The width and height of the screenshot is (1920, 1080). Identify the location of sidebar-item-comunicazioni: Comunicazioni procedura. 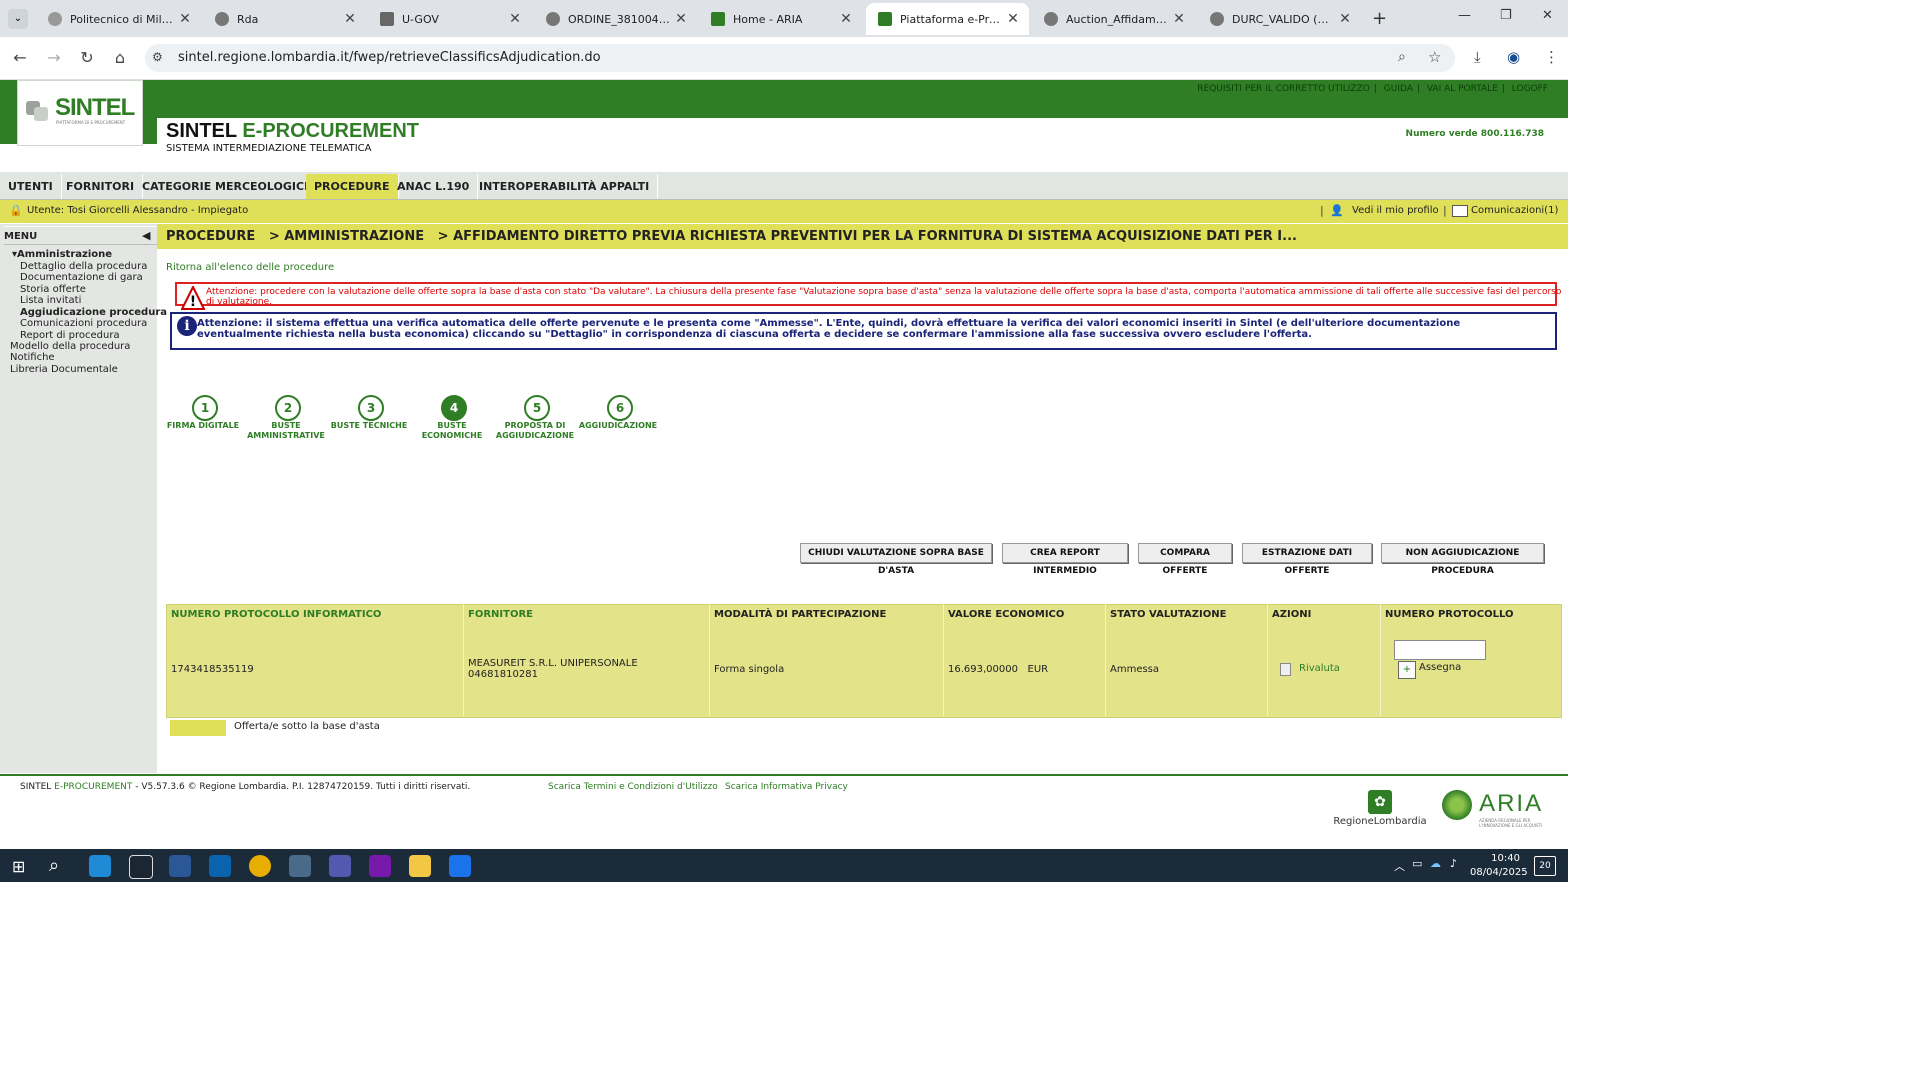
(83, 323).